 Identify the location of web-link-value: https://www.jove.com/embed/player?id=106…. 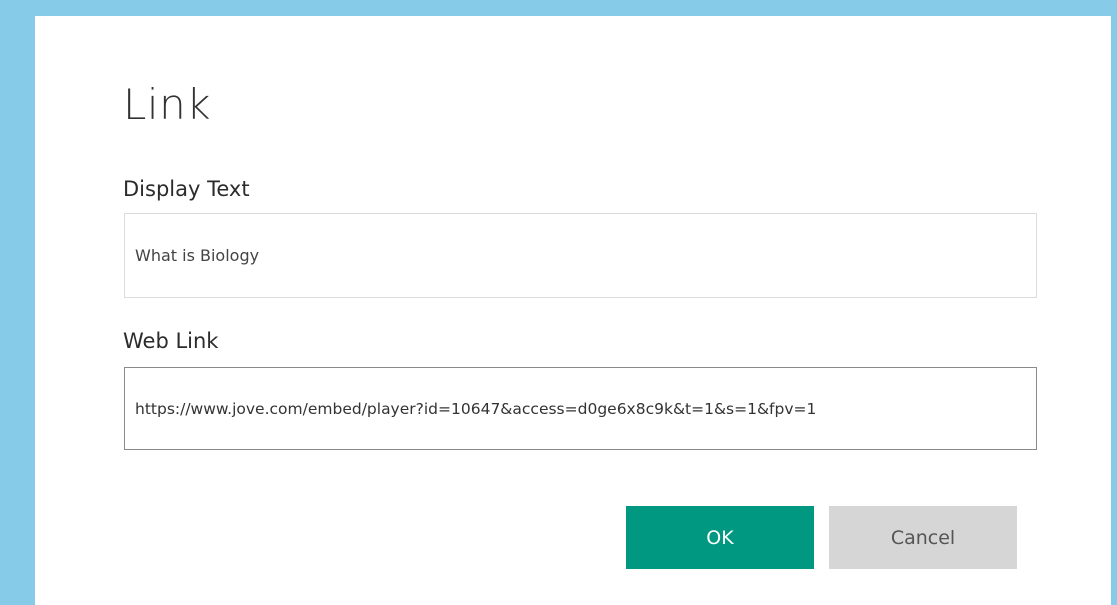
(476, 408).